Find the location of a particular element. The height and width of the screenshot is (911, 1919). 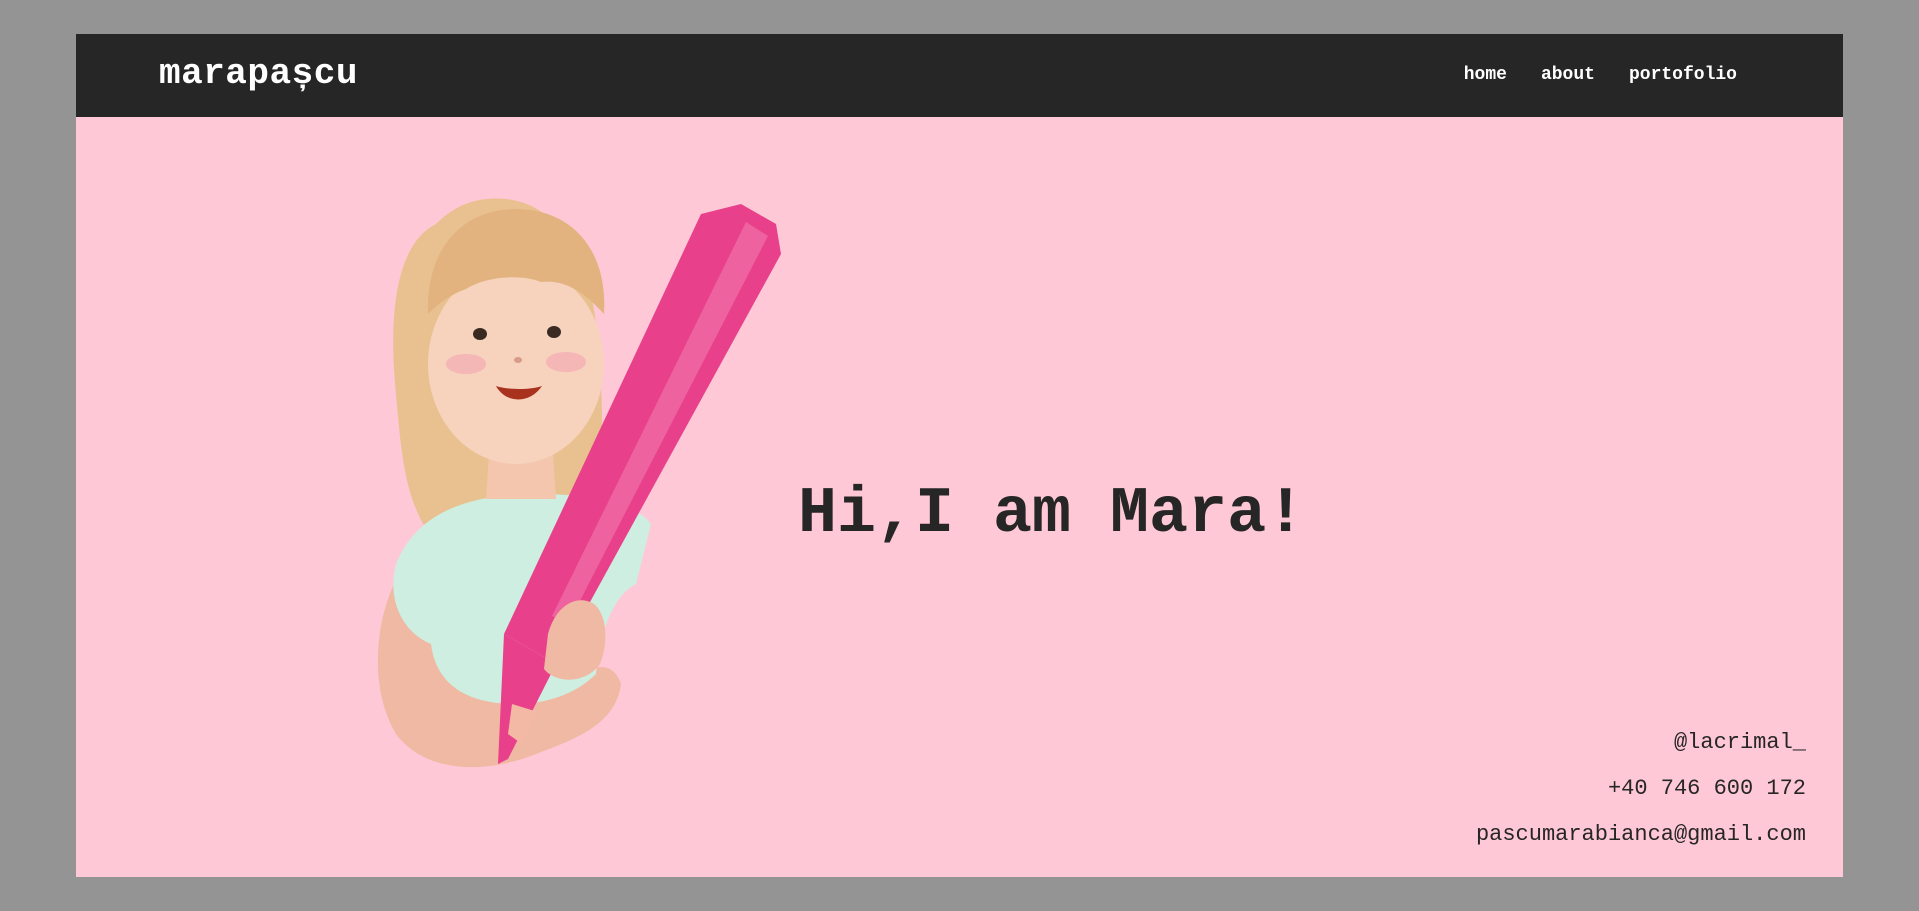

nav-link-home: home is located at coordinates (1485, 75).